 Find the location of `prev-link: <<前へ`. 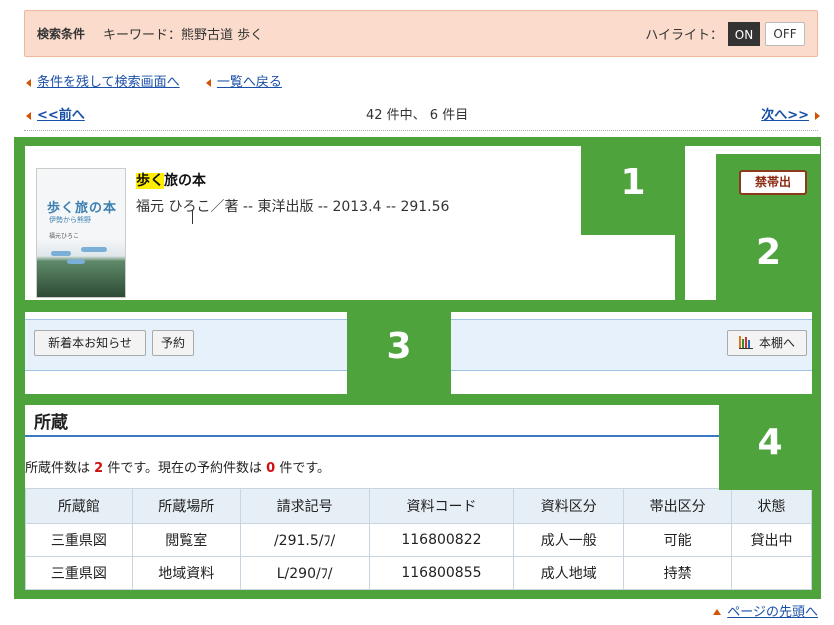

prev-link: <<前へ is located at coordinates (61, 115).